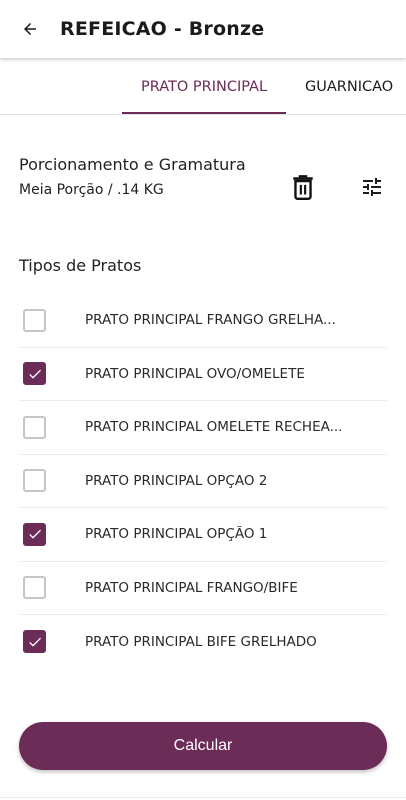  I want to click on list-item: PRATO PRINCIPAL FRANGO/BIFE, so click(203, 588).